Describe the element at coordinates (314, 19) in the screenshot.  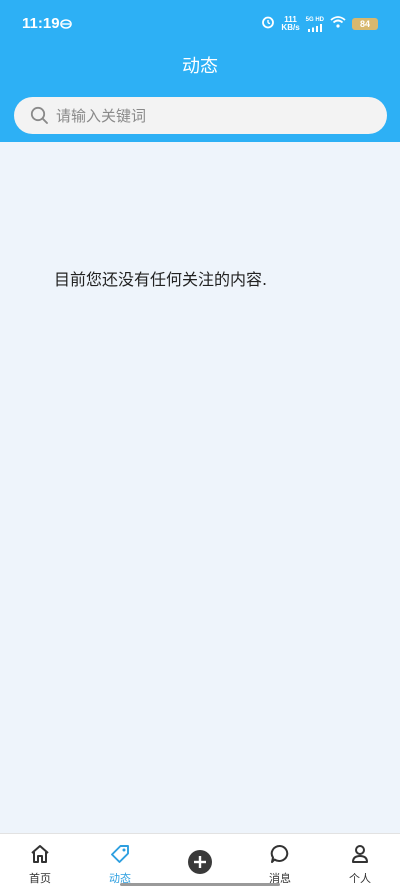
I see `signal-label: 5G HD` at that location.